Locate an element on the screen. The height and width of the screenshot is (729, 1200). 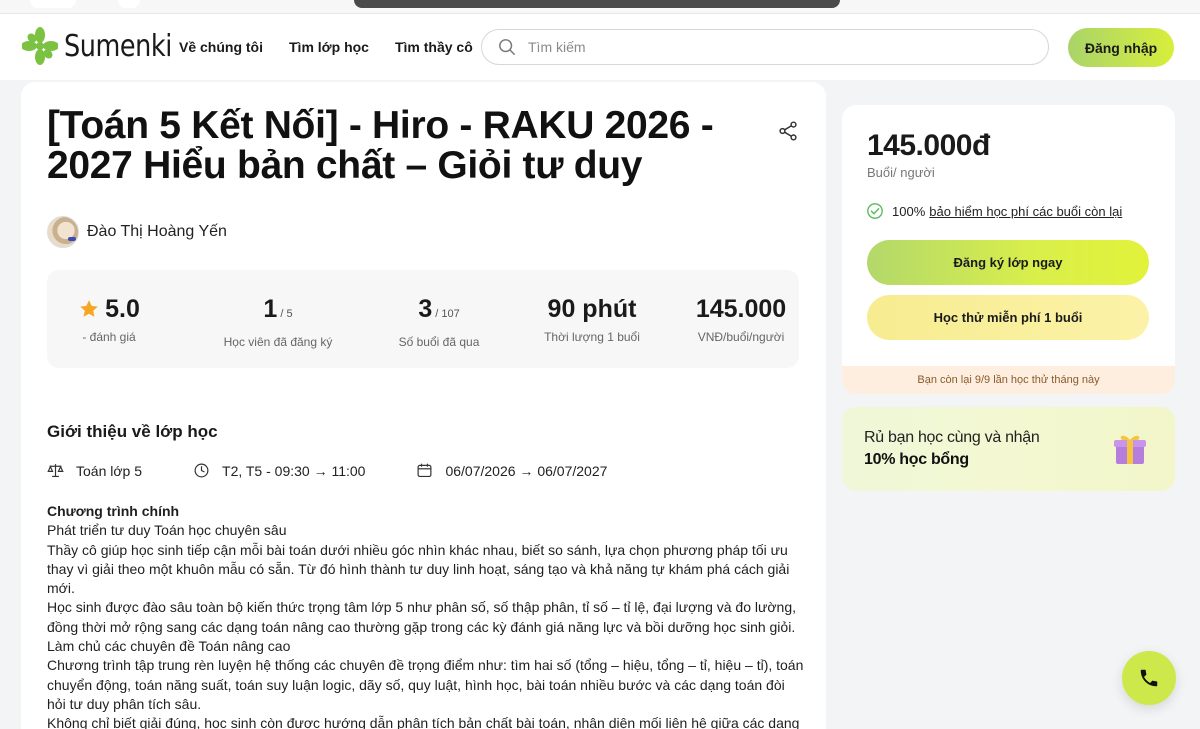
flower-logo-icon is located at coordinates (40, 46).